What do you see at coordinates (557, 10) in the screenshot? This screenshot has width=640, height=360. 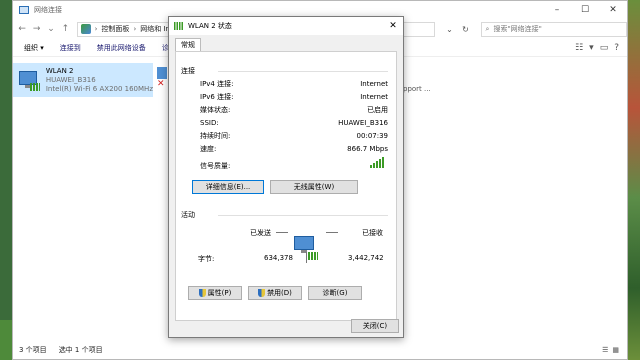 I see `minimize-icon: –` at bounding box center [557, 10].